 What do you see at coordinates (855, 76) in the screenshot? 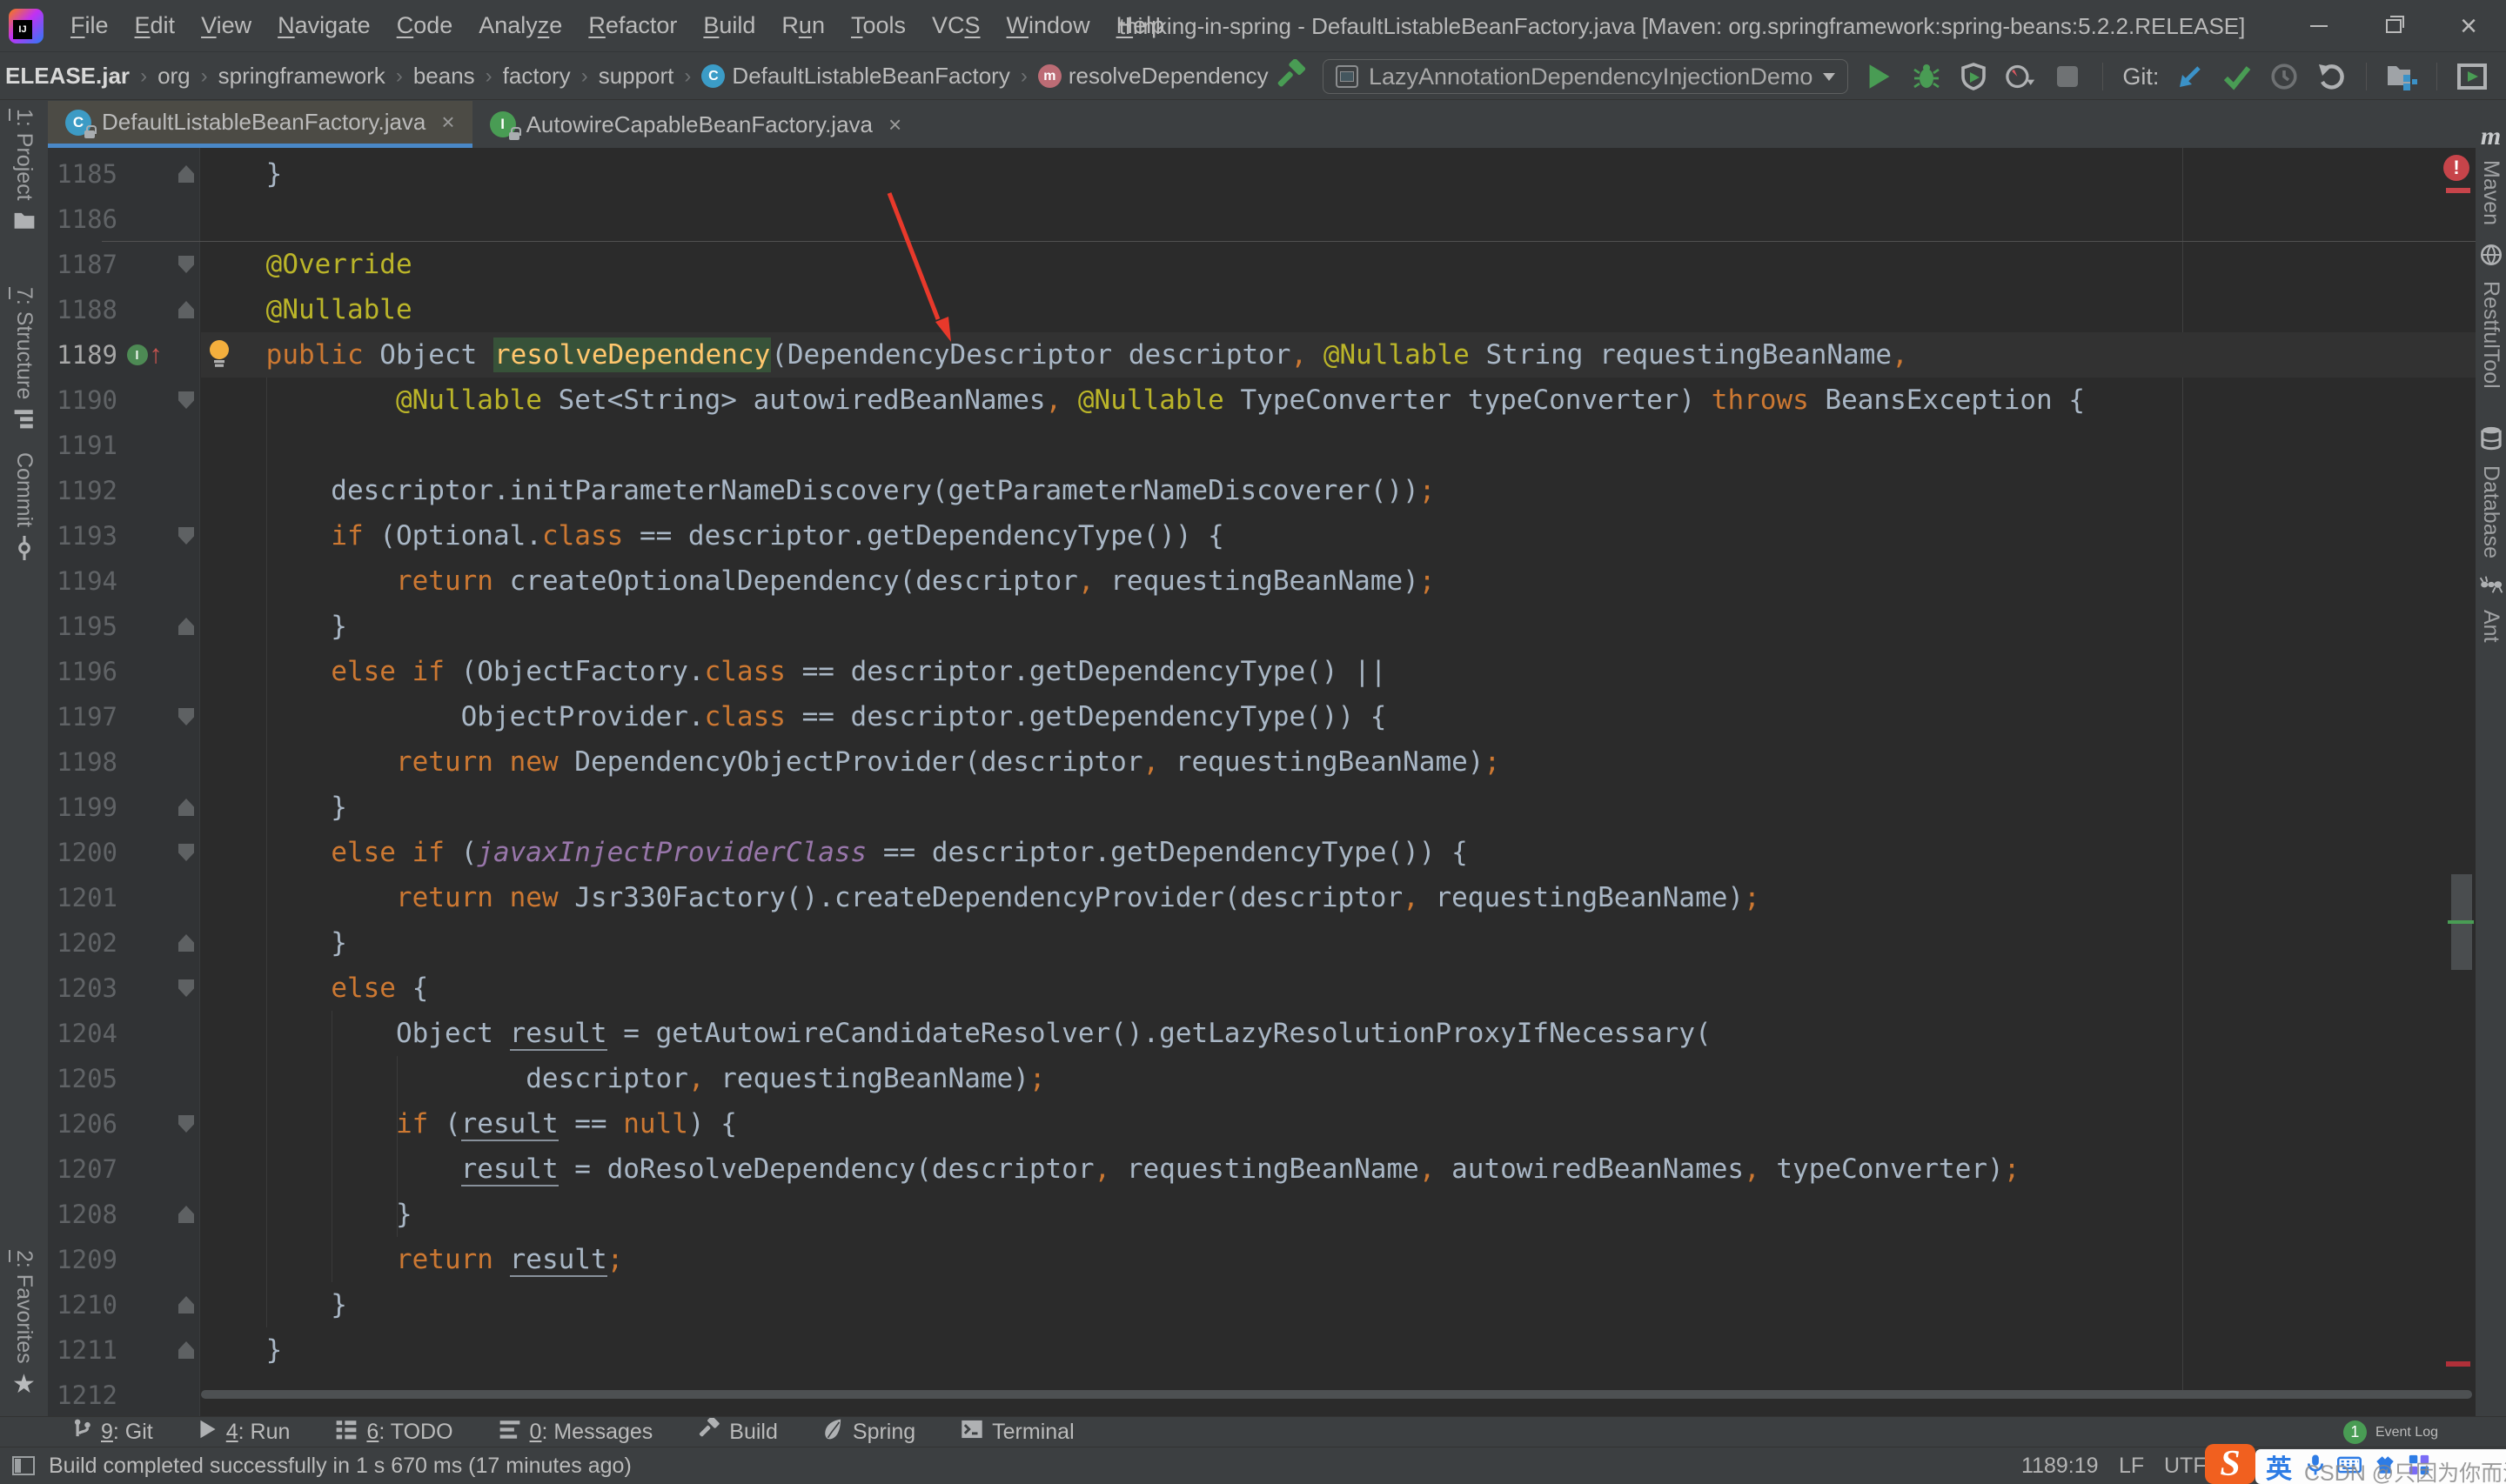
I see `breadcrumb-item-defaultlistablebeanfactory: C DefaultListableBeanFactory` at bounding box center [855, 76].